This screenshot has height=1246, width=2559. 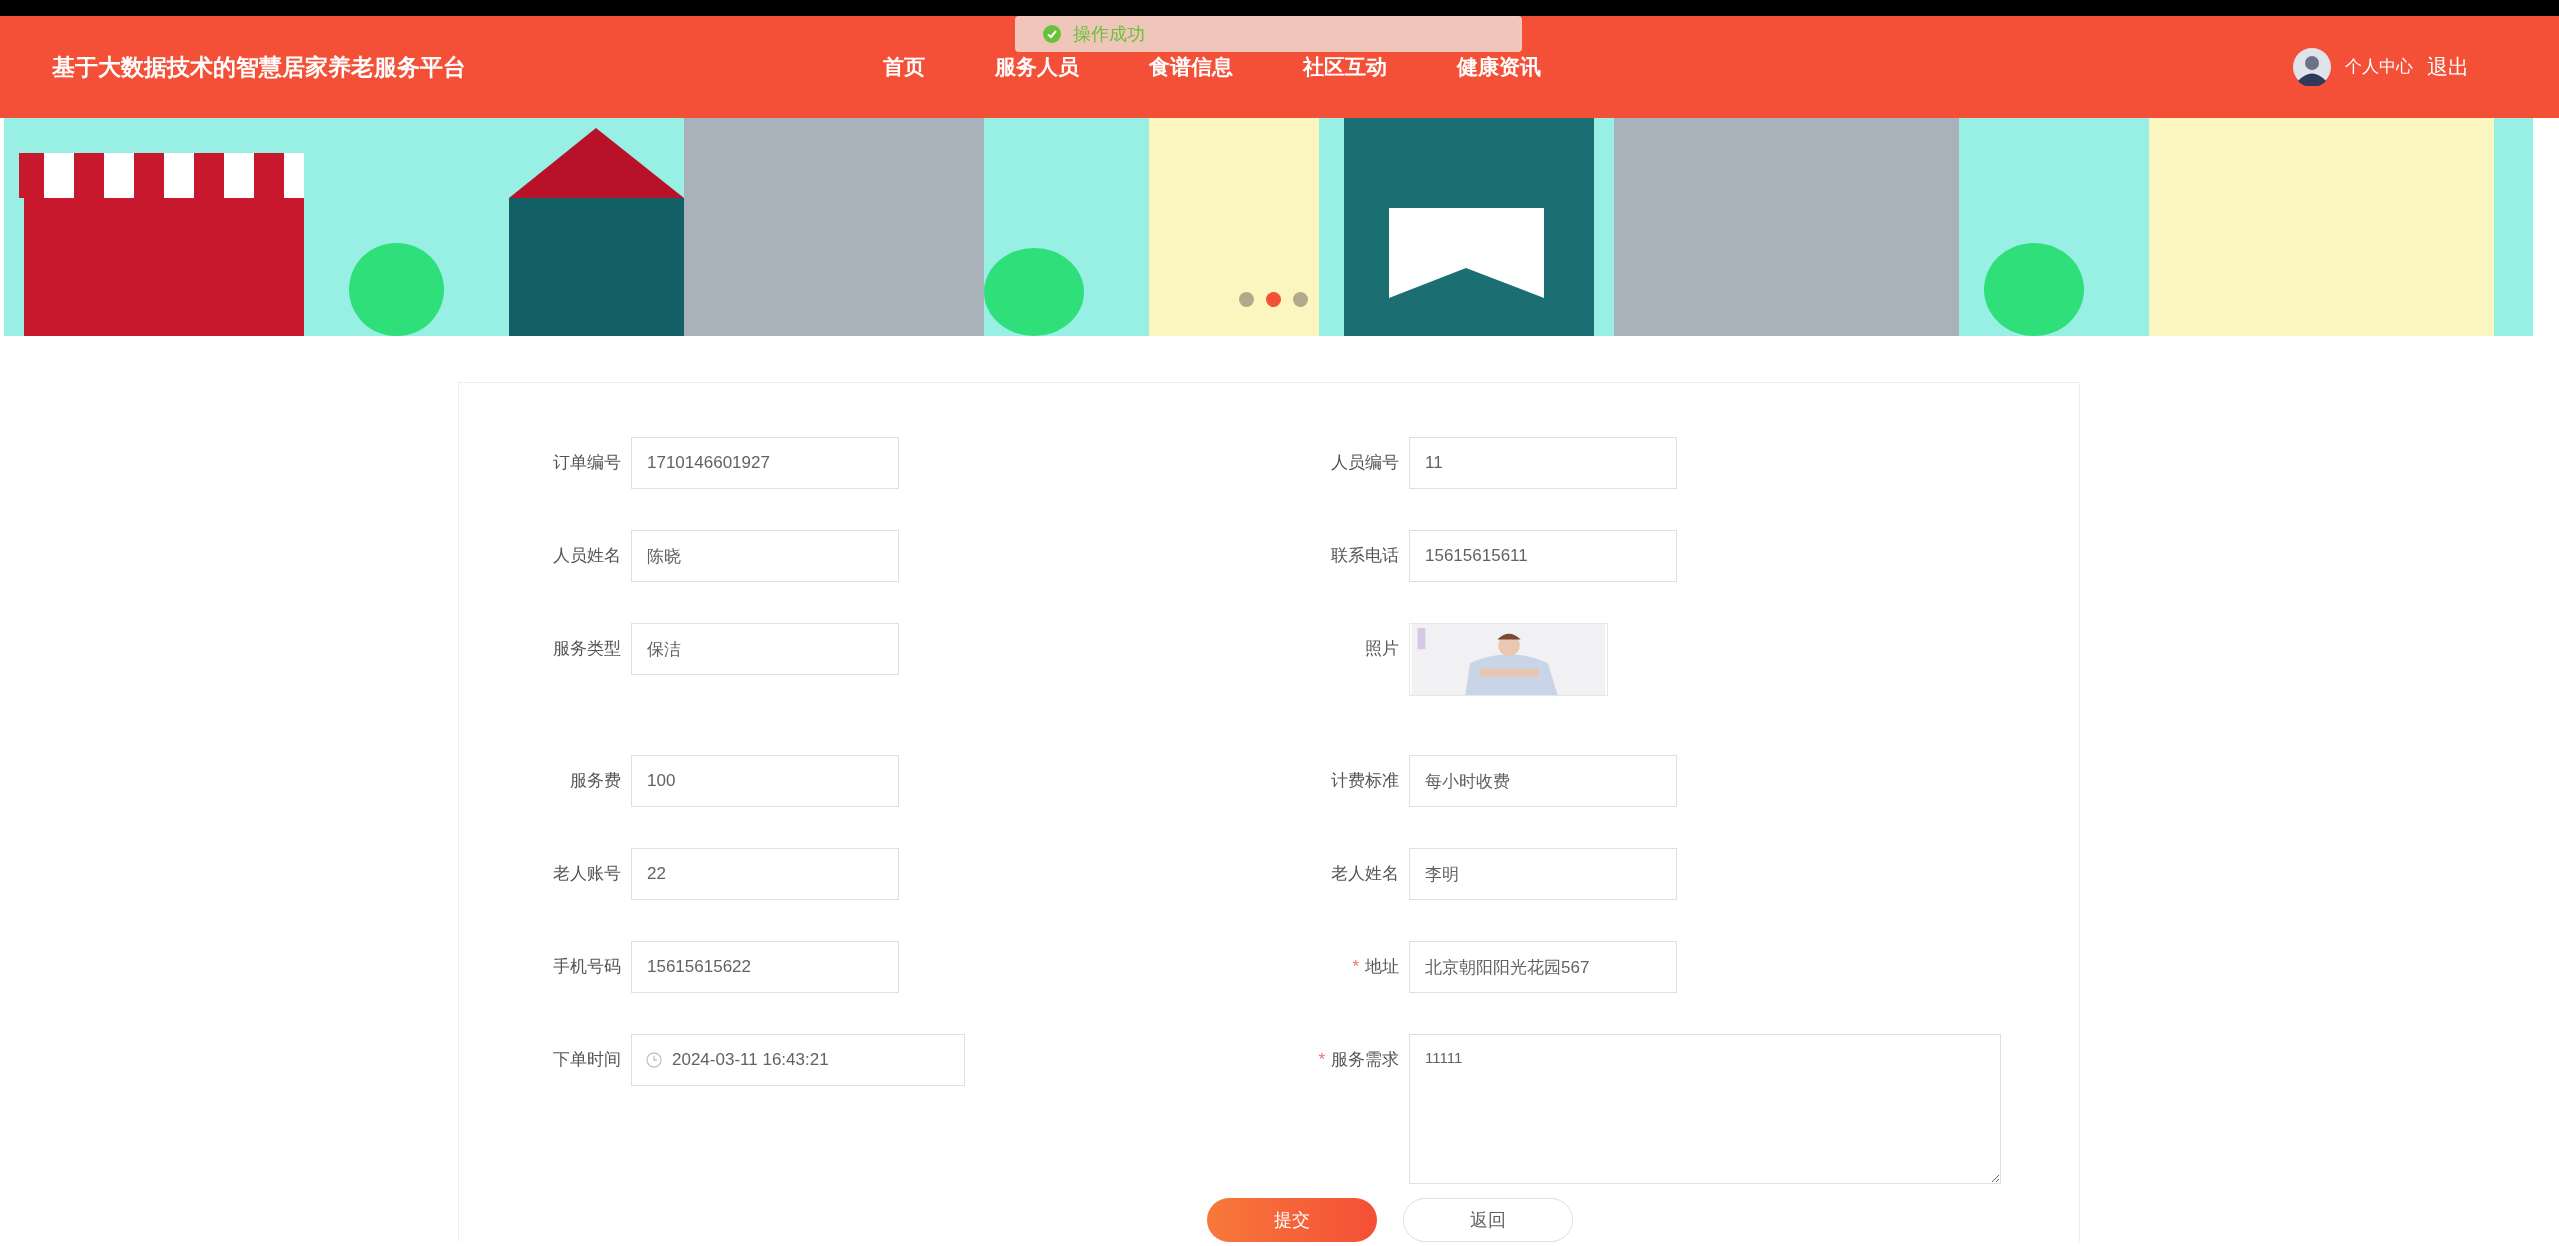 What do you see at coordinates (1365, 781) in the screenshot?
I see `field-label: 计费标准` at bounding box center [1365, 781].